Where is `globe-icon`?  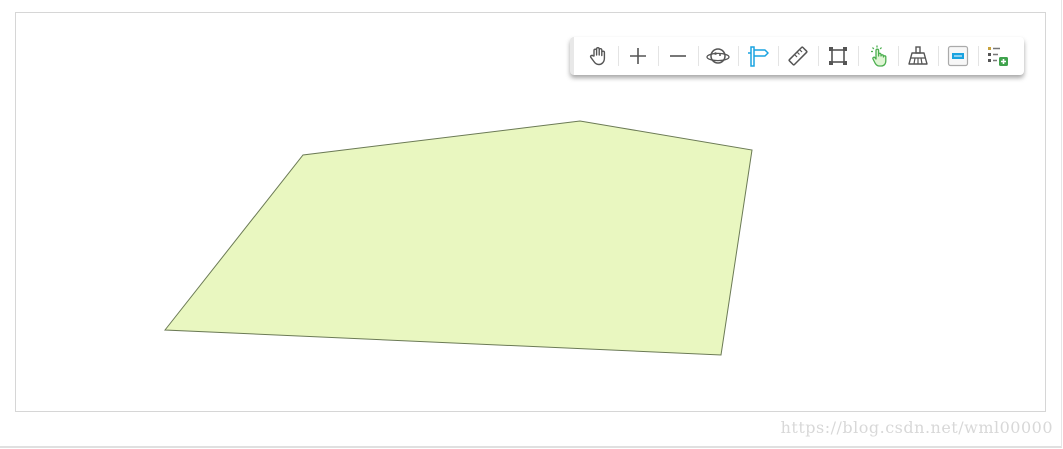
globe-icon is located at coordinates (718, 56).